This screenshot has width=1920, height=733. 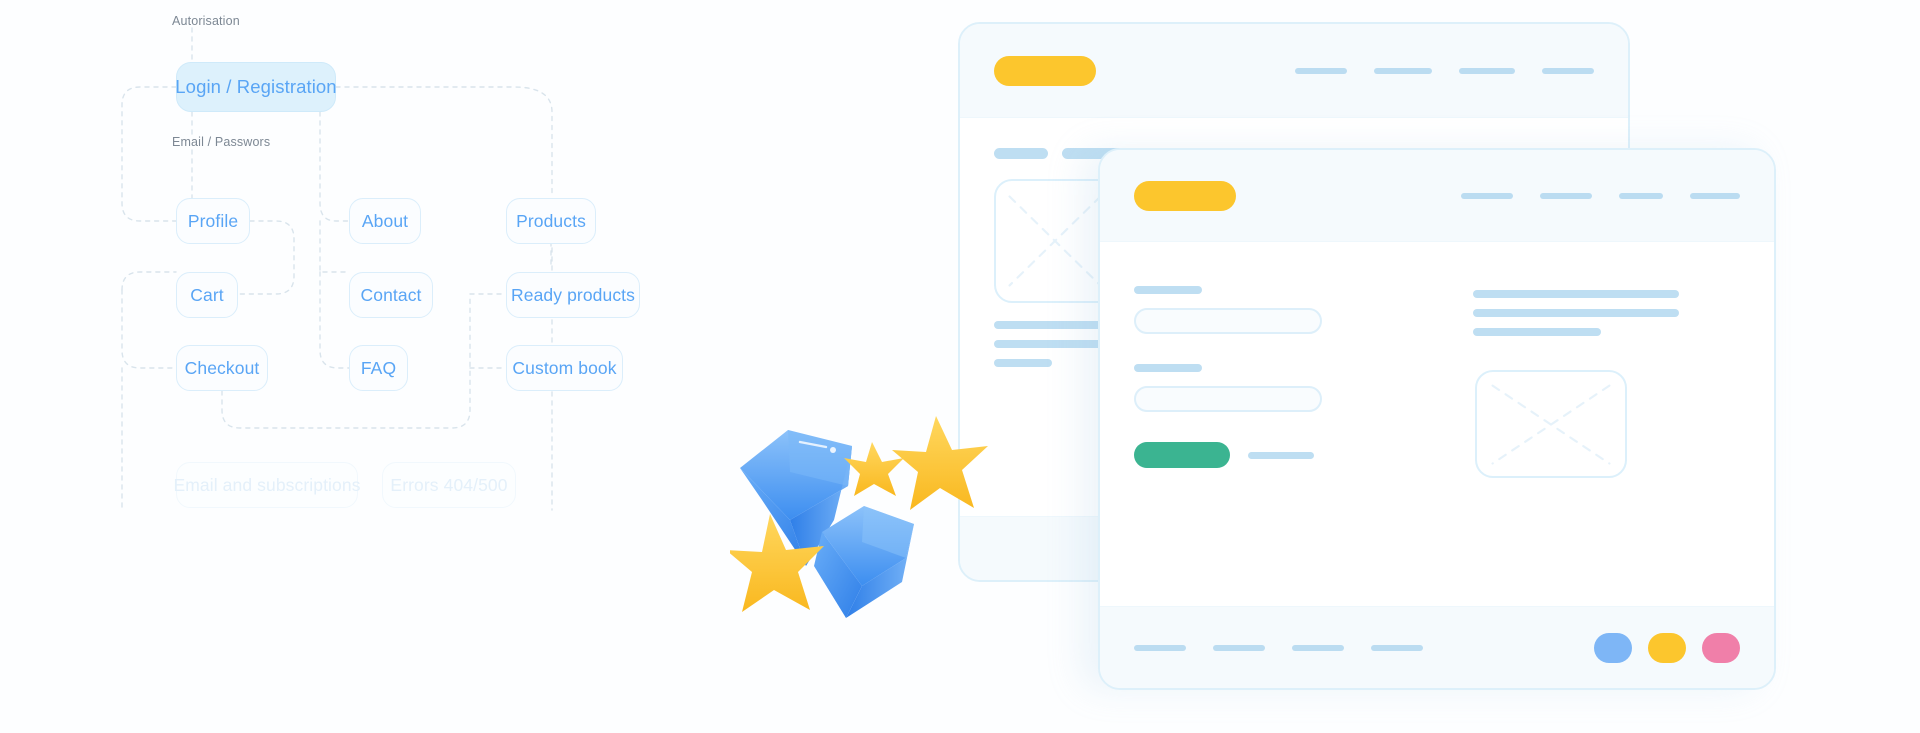 I want to click on sitemap-node-cart: Cart, so click(x=207, y=295).